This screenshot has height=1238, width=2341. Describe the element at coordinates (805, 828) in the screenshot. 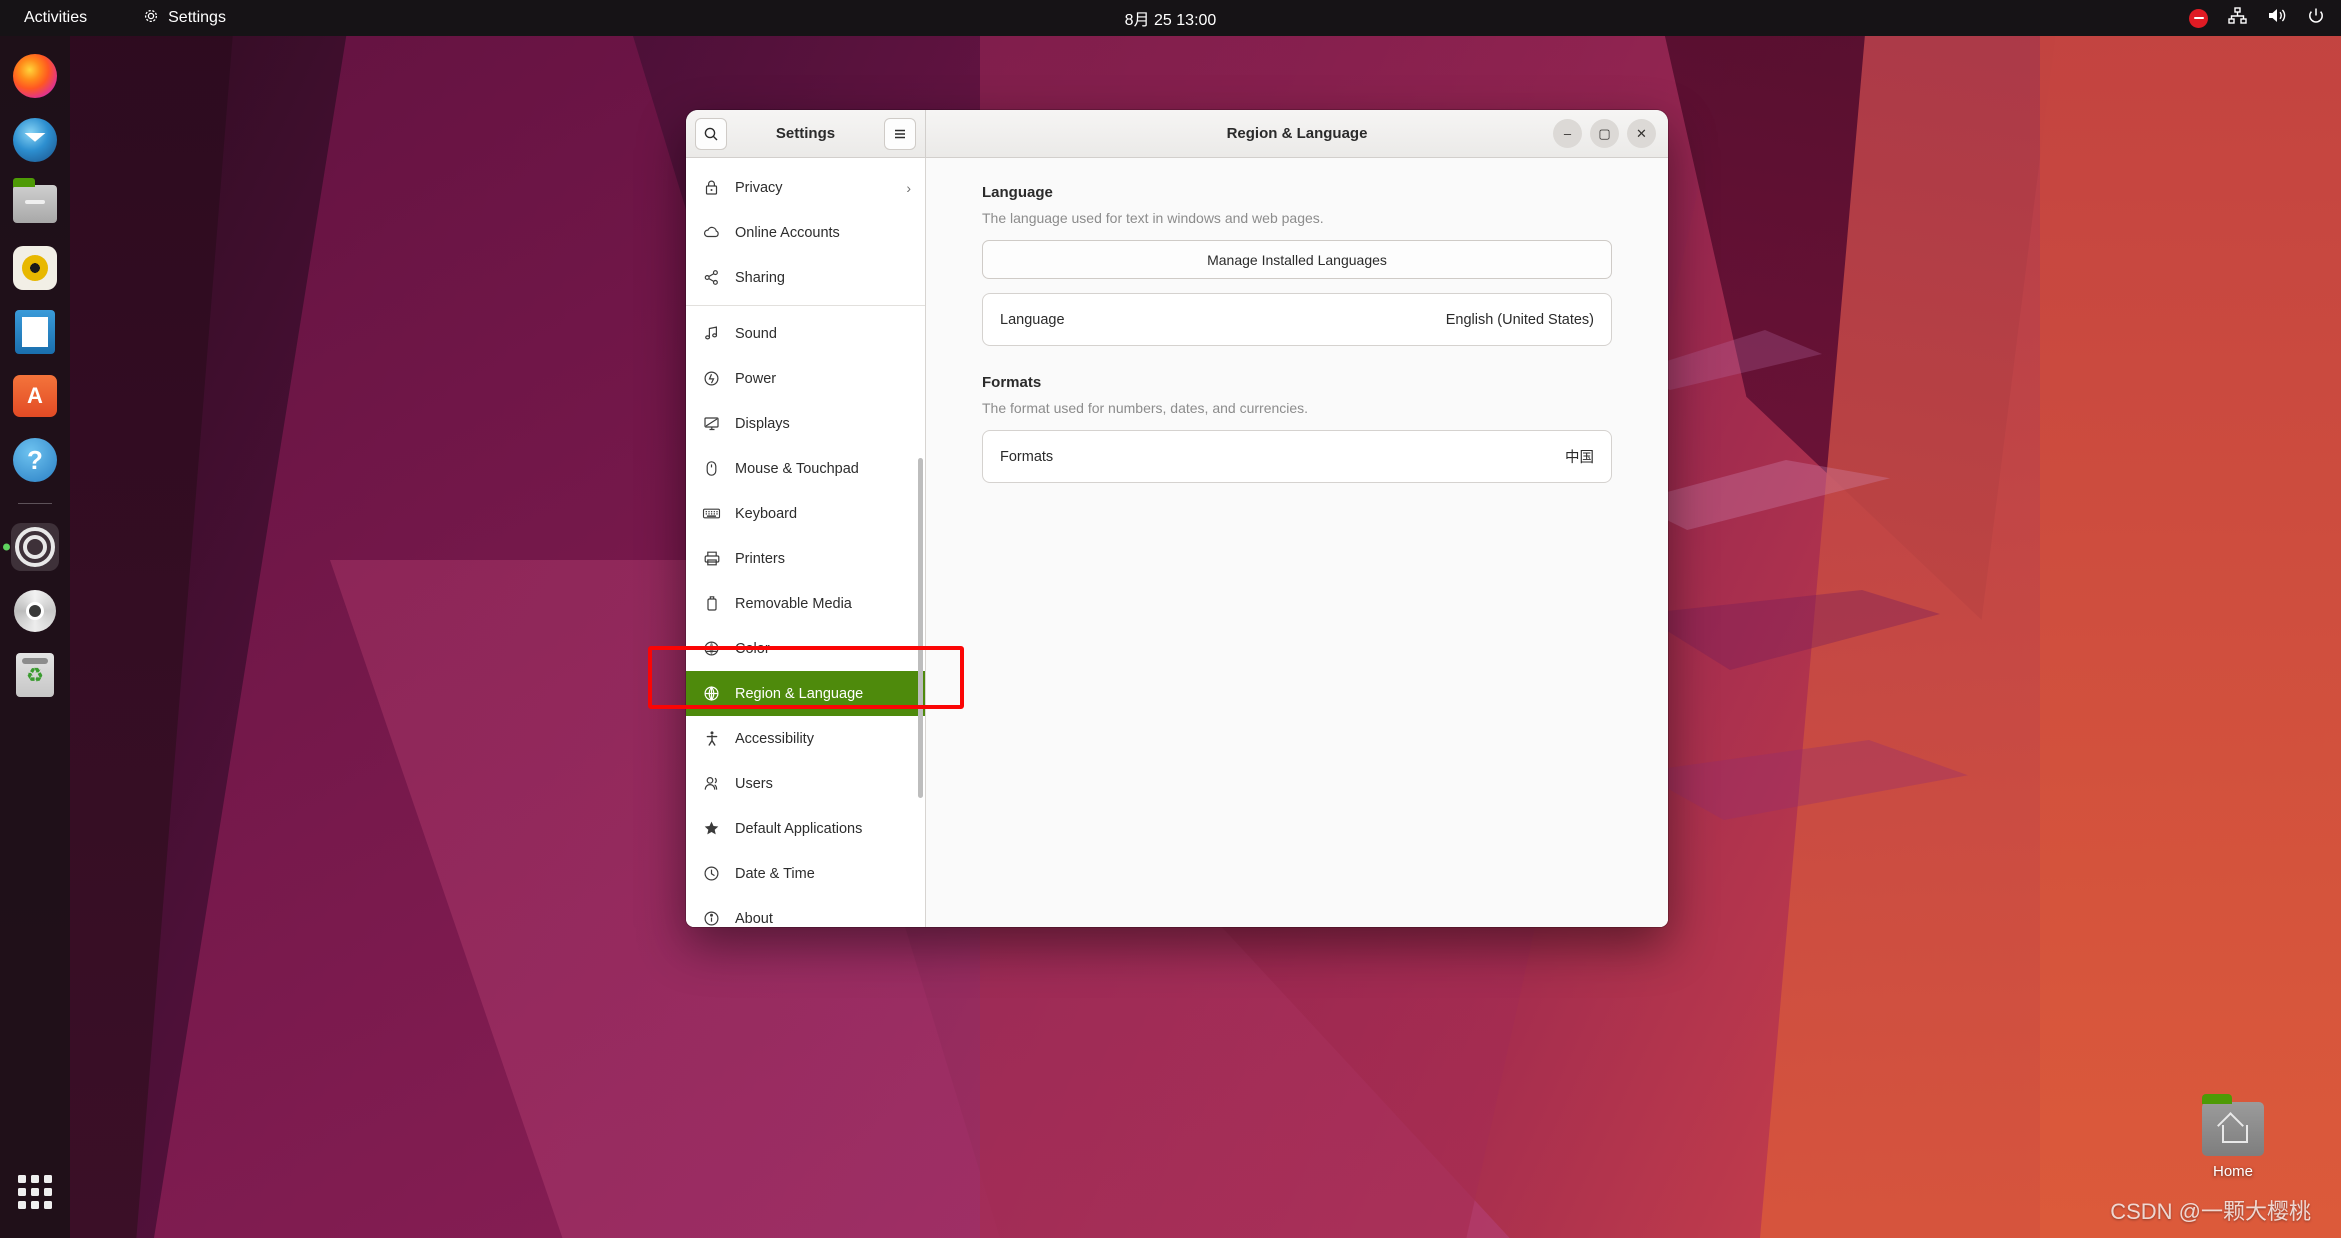

I see `sidebar-item-default-applications: Default Applications` at that location.